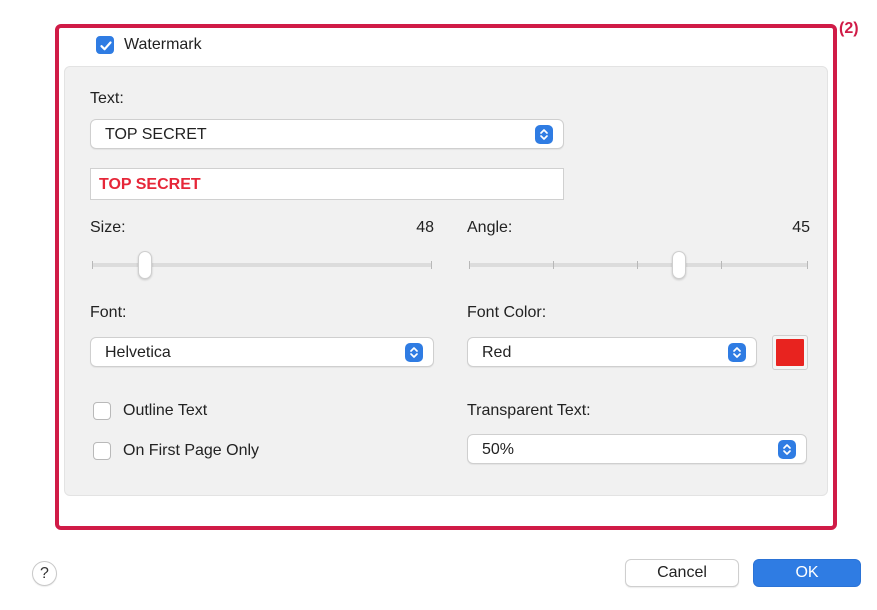 The width and height of the screenshot is (877, 610). I want to click on angle-slider-knob, so click(679, 265).